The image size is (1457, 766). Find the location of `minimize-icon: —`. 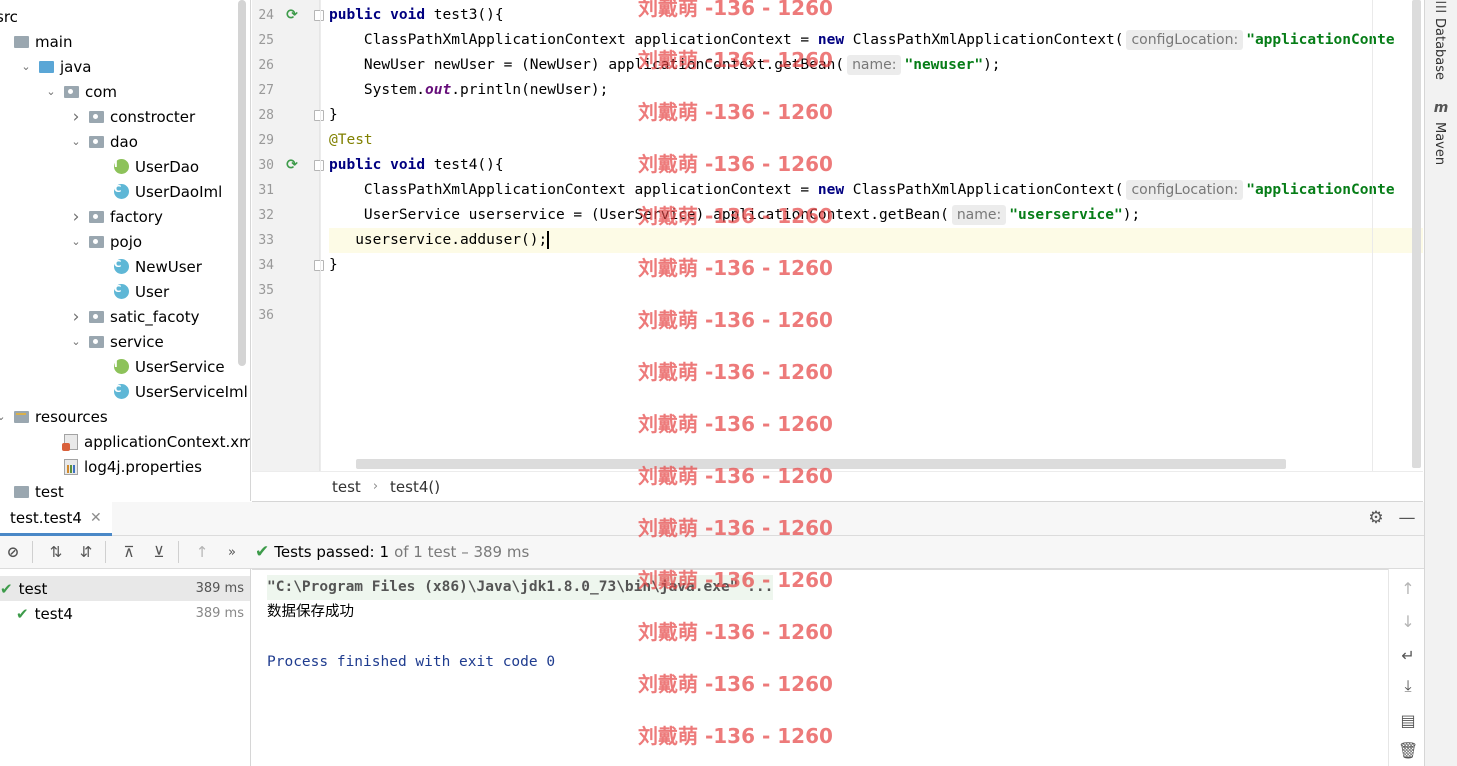

minimize-icon: — is located at coordinates (1407, 518).